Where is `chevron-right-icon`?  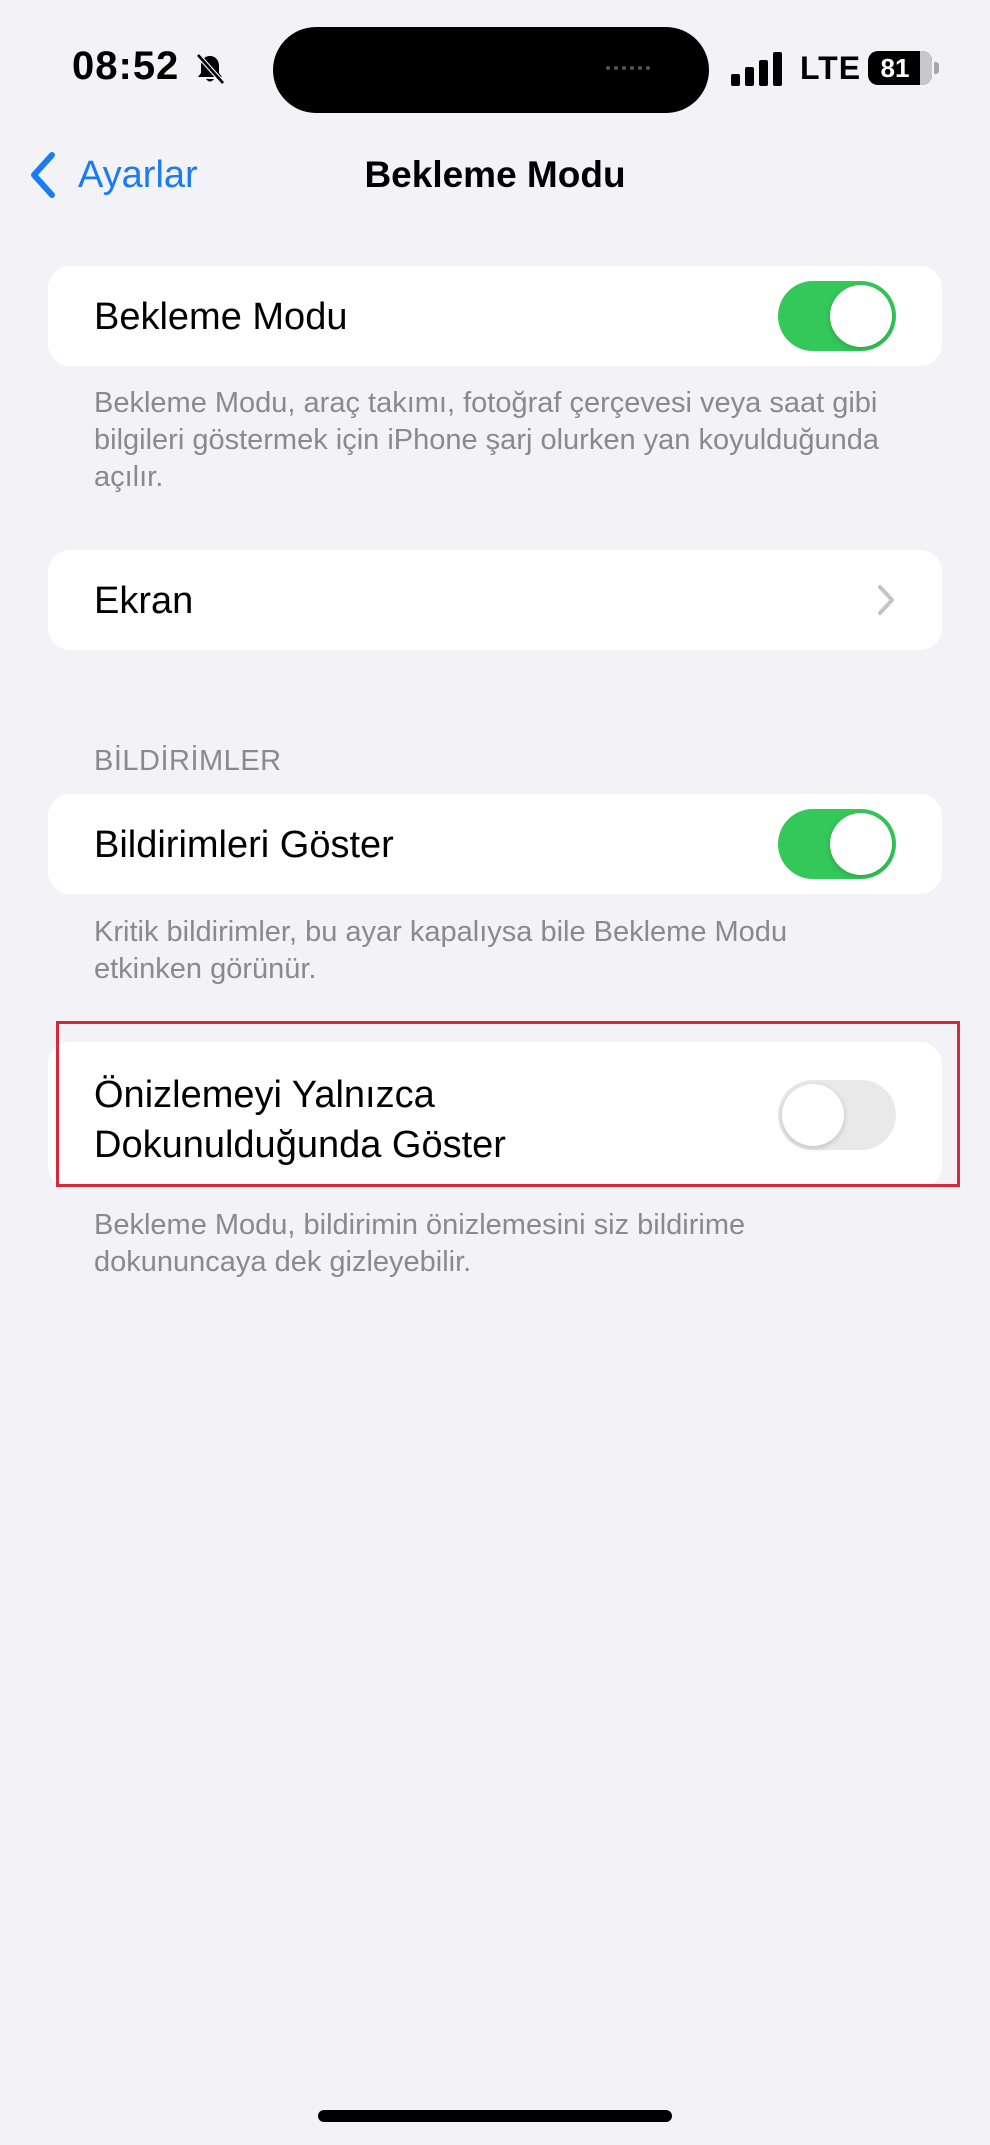 chevron-right-icon is located at coordinates (886, 600).